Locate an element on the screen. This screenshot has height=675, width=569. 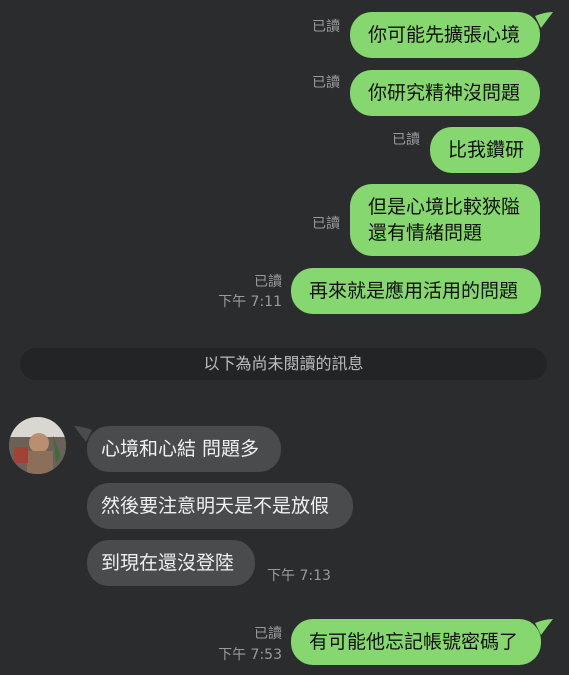
contact-avatar is located at coordinates (37, 445).